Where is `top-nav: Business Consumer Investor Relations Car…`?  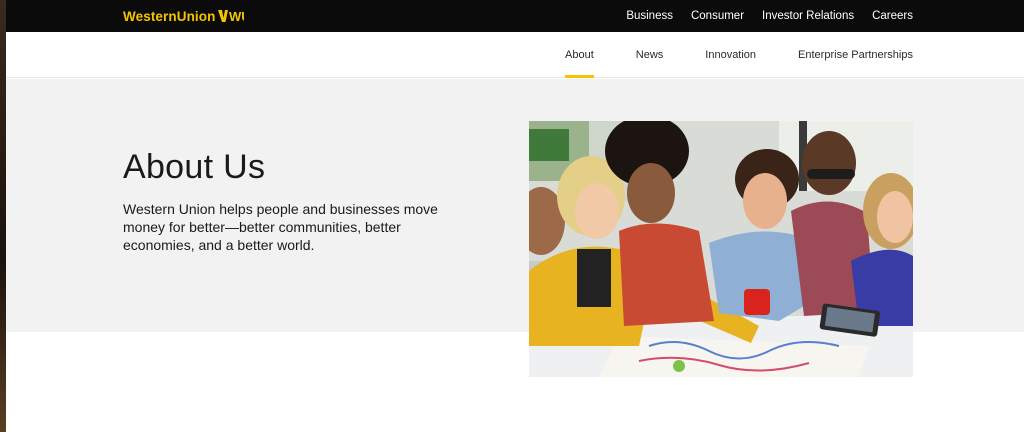
top-nav: Business Consumer Investor Relations Car… is located at coordinates (760, 16).